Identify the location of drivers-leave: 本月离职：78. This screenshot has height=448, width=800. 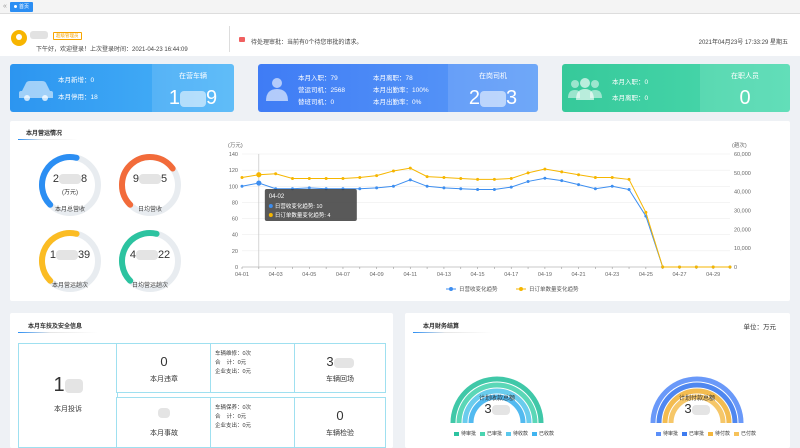
(393, 78).